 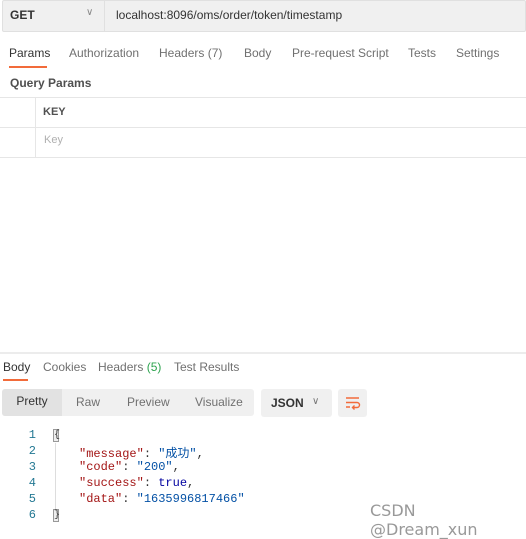 I want to click on pretty-button: Pretty, so click(x=32, y=402).